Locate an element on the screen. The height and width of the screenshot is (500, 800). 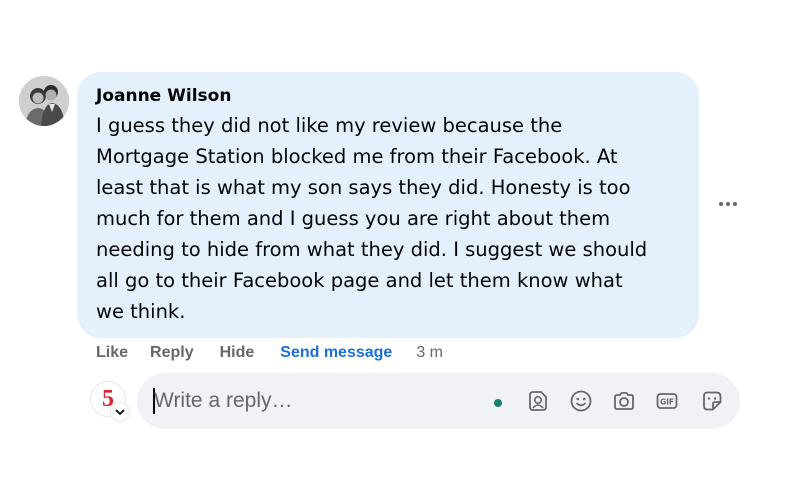
hide-button: Hide is located at coordinates (237, 353).